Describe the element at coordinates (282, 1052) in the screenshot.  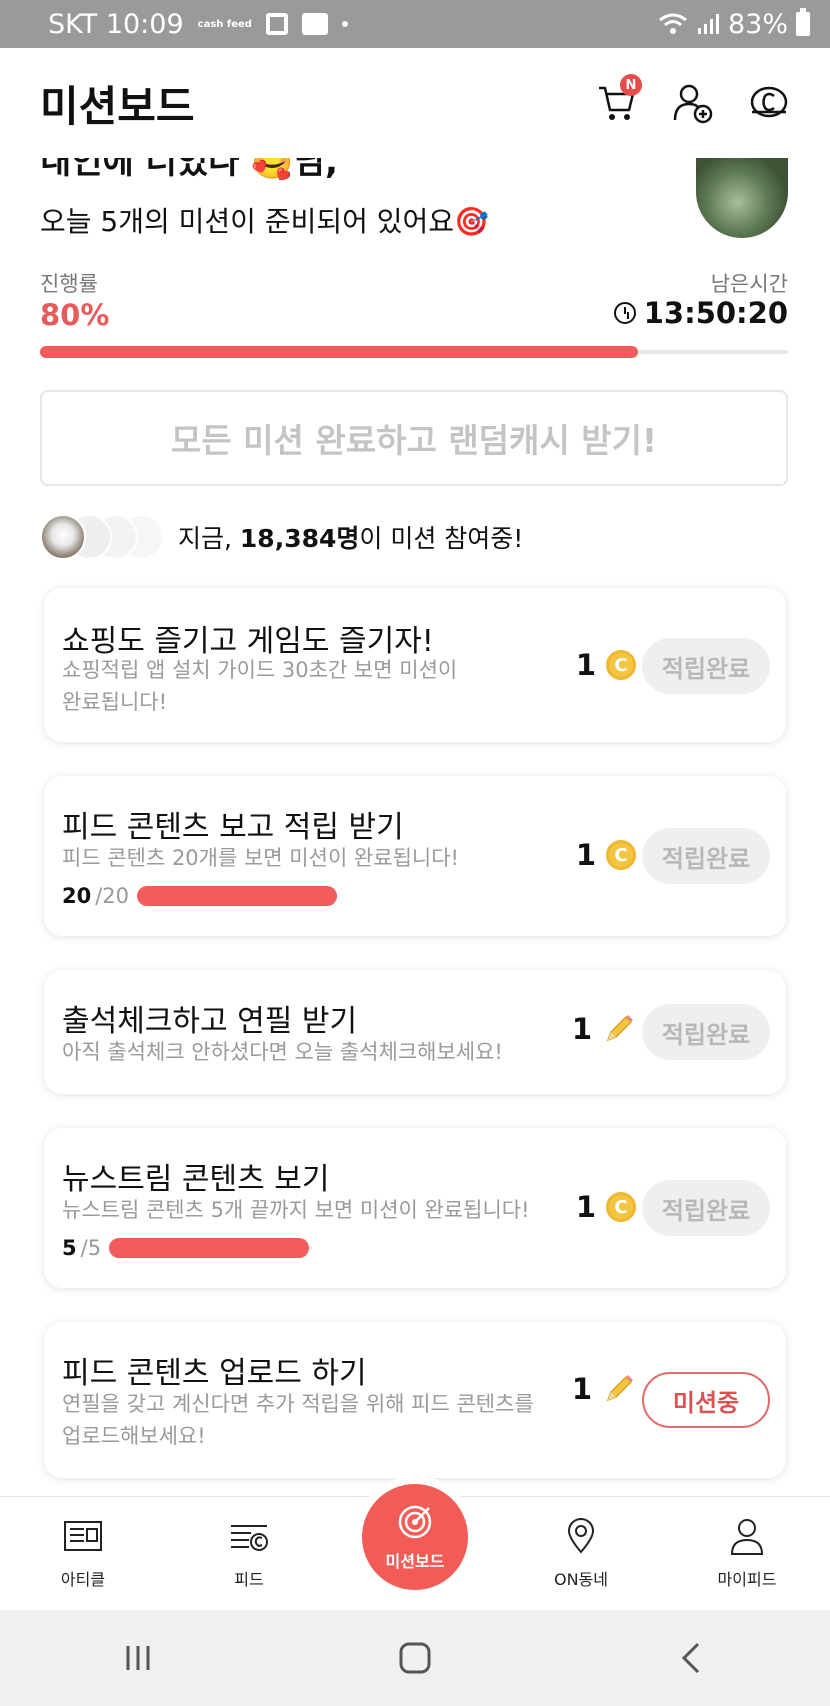
I see `mission-description: 아직 출석체크 안하셨다면 오늘 출석체크해보세요!` at that location.